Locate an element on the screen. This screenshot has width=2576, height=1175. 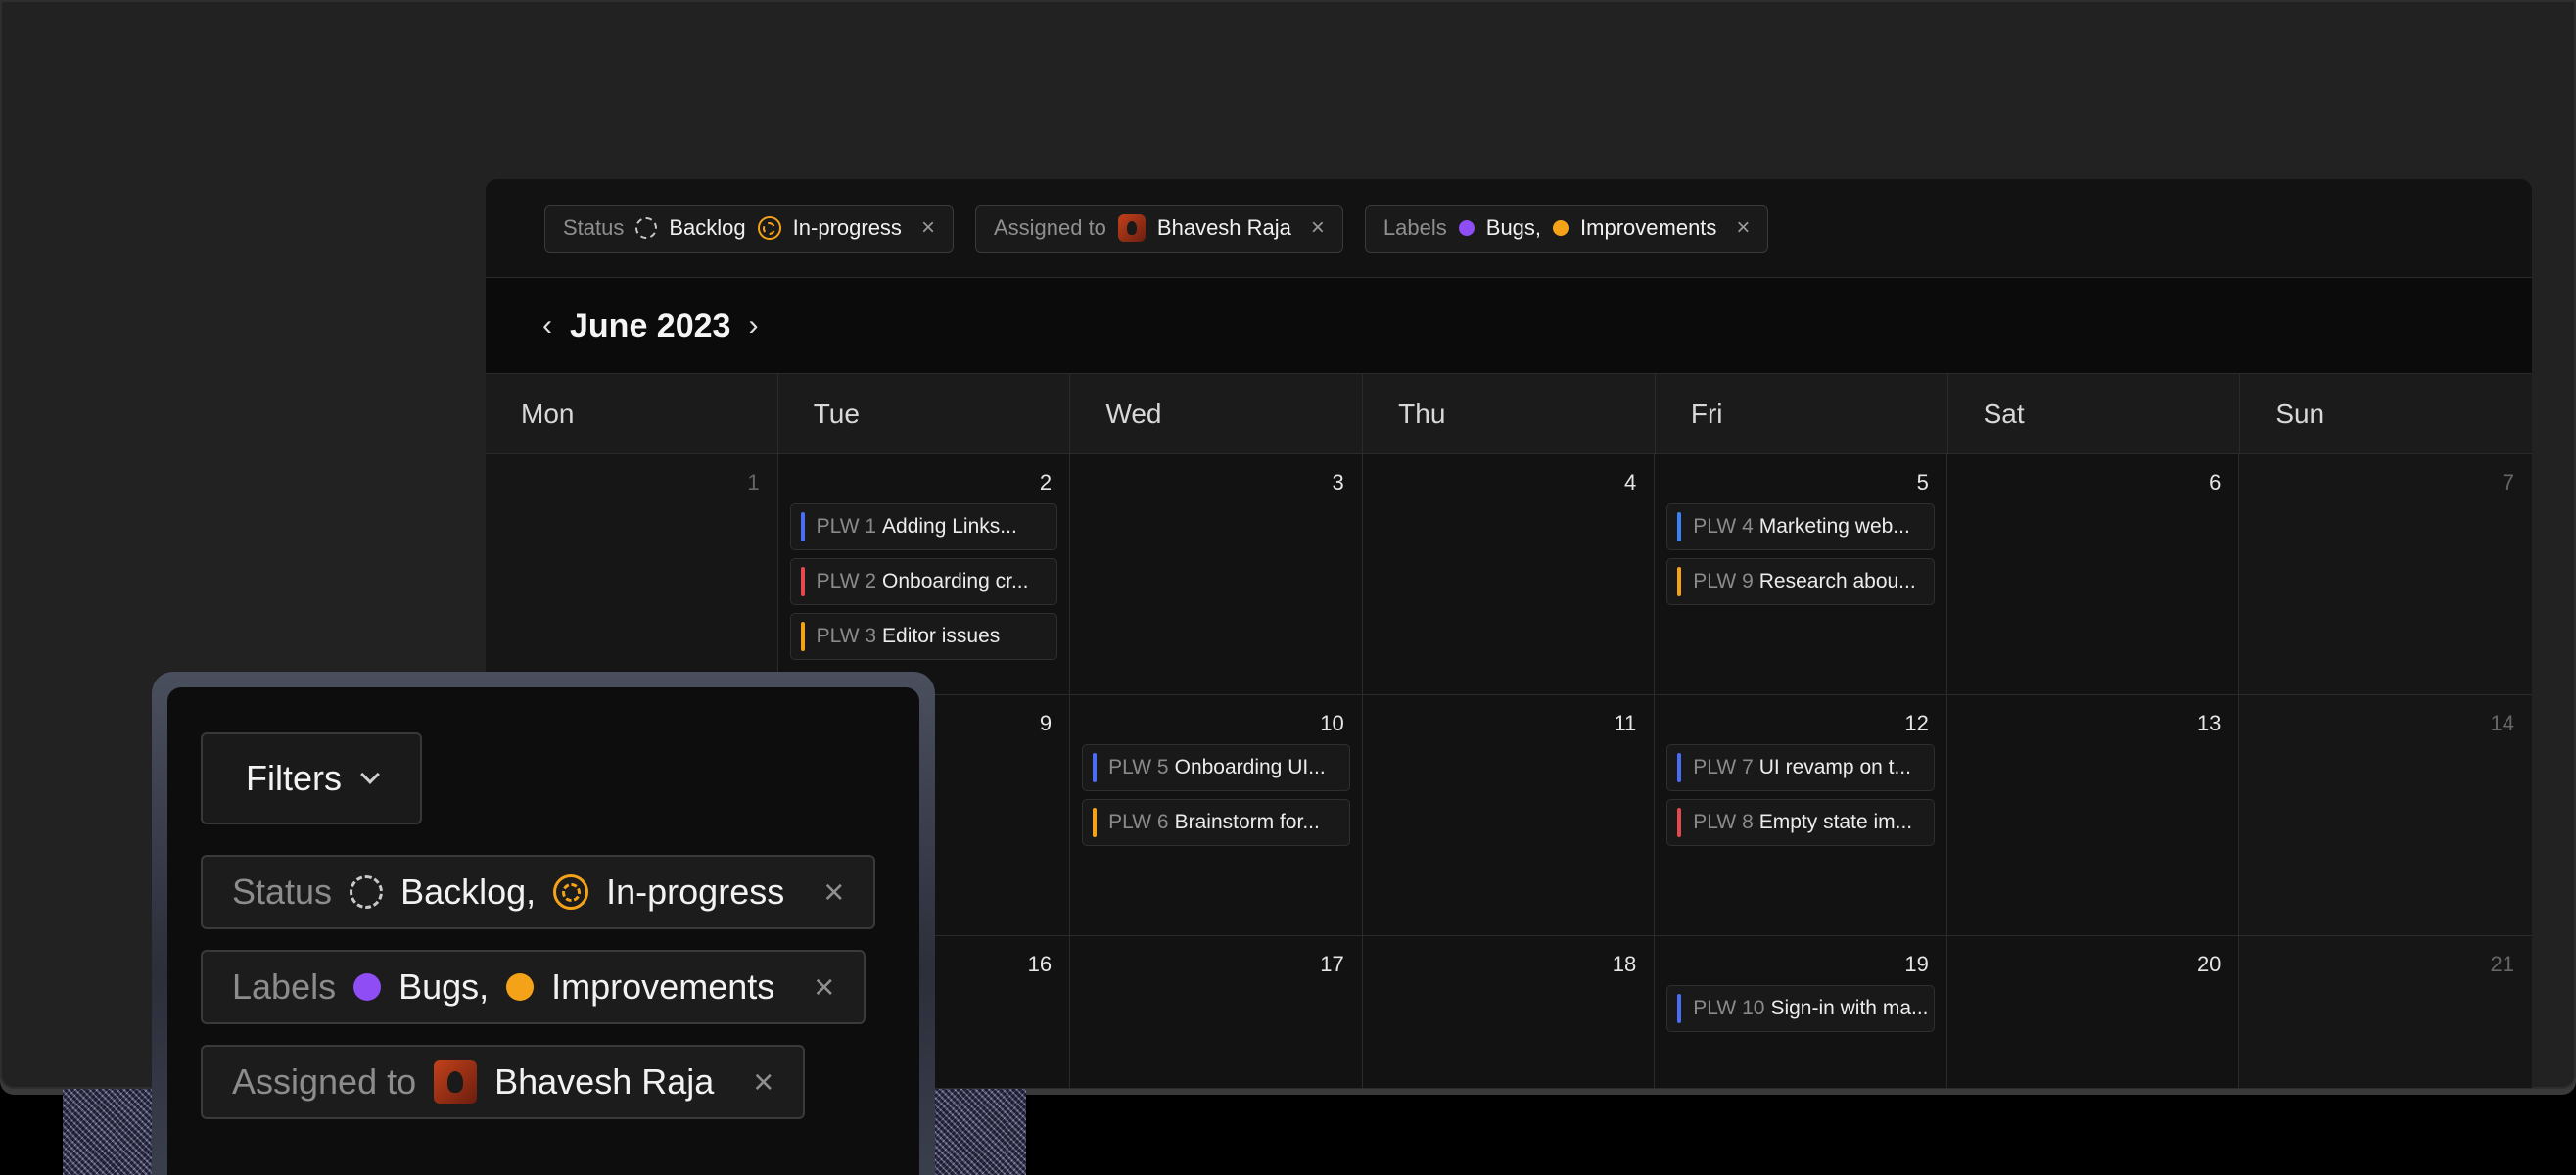
chevron-right-icon: › is located at coordinates (753, 326).